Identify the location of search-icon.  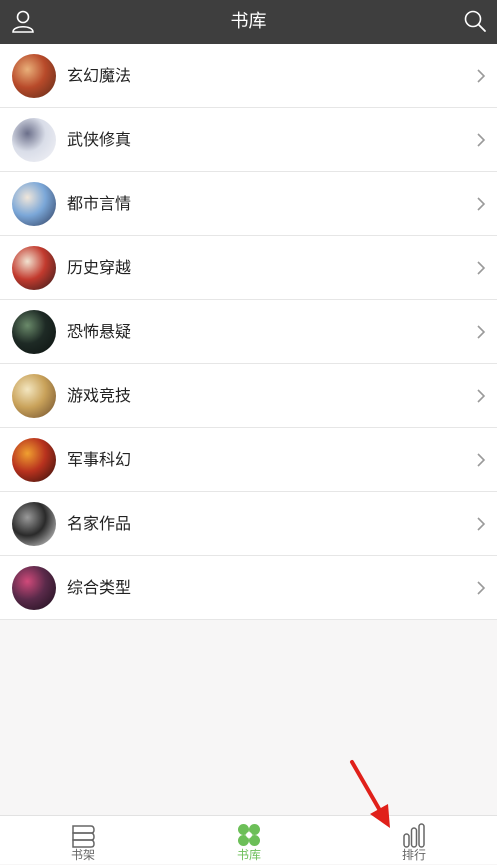
(475, 21).